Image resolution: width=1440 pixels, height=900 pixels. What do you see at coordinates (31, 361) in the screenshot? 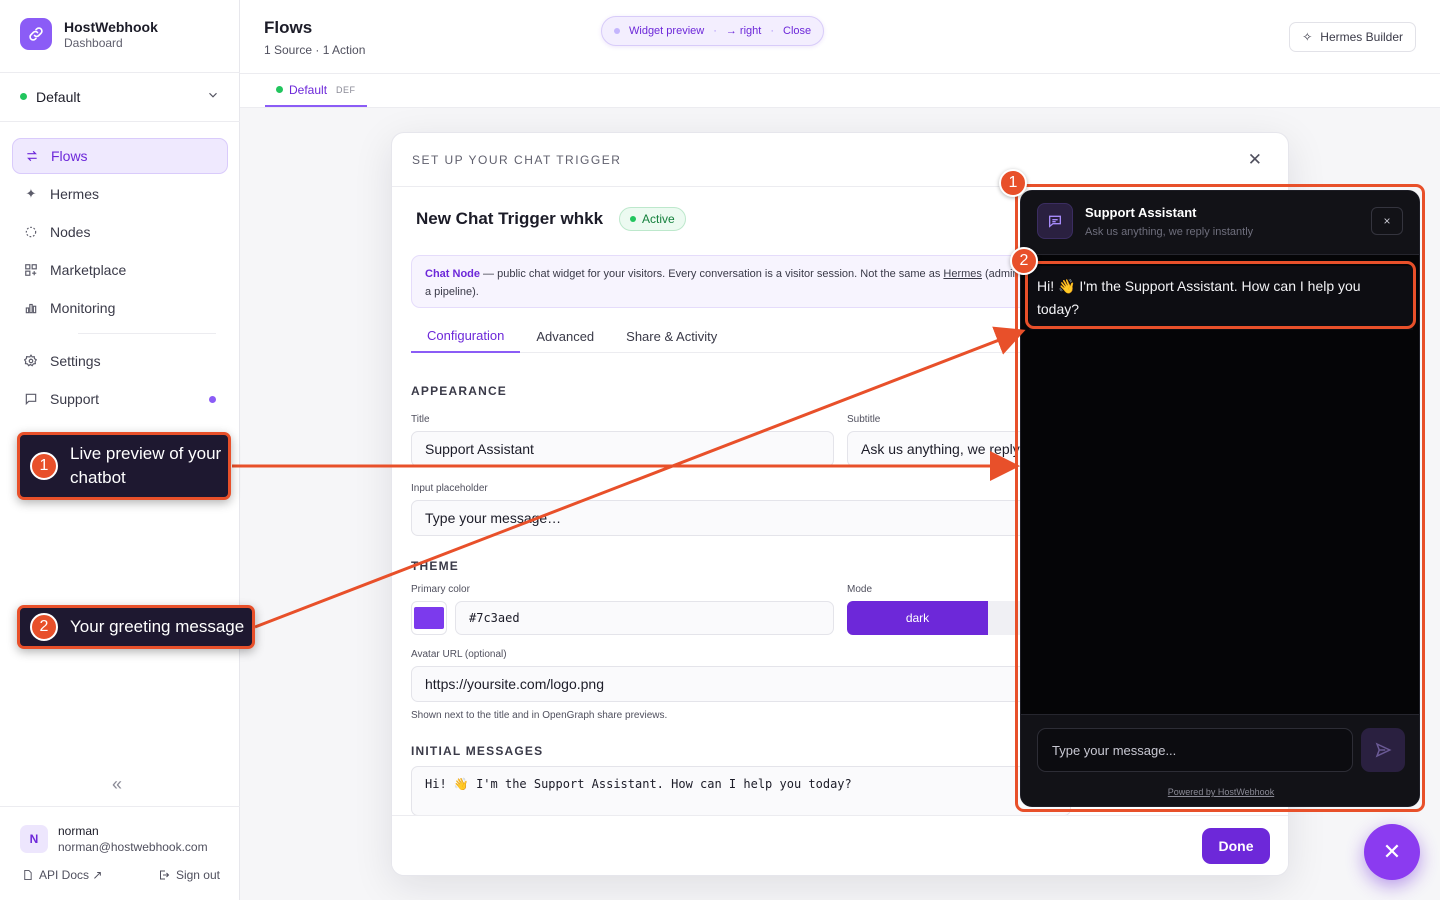
I see `gear-icon` at bounding box center [31, 361].